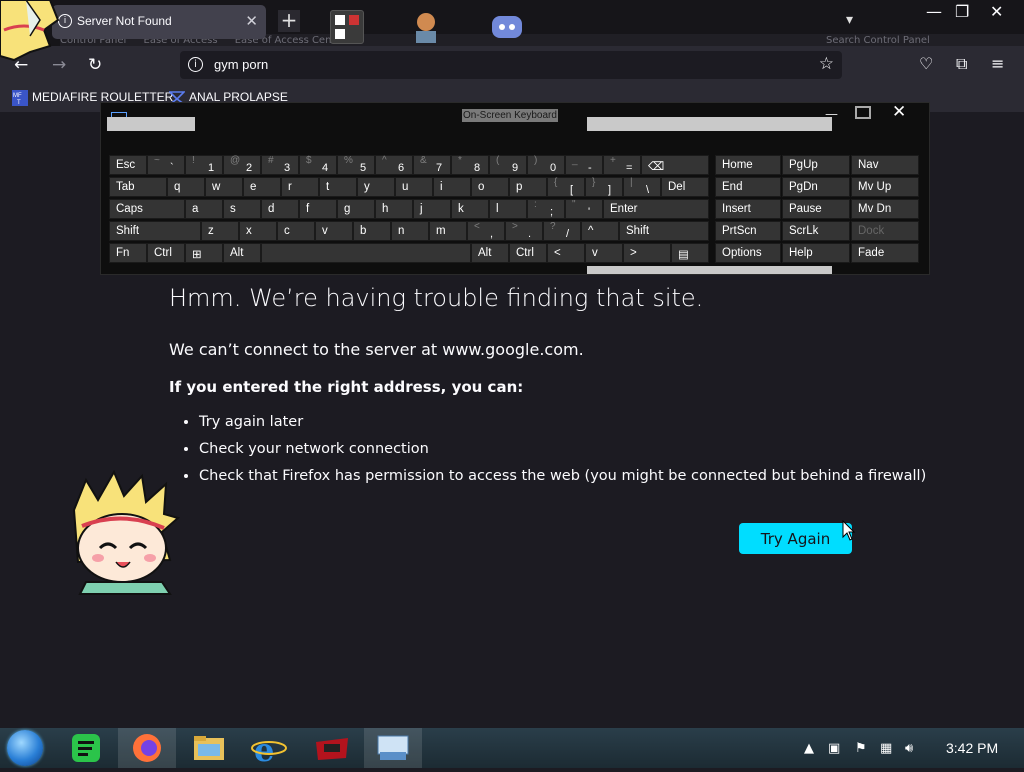 This screenshot has width=1024, height=772. I want to click on osk-restore-icon, so click(863, 112).